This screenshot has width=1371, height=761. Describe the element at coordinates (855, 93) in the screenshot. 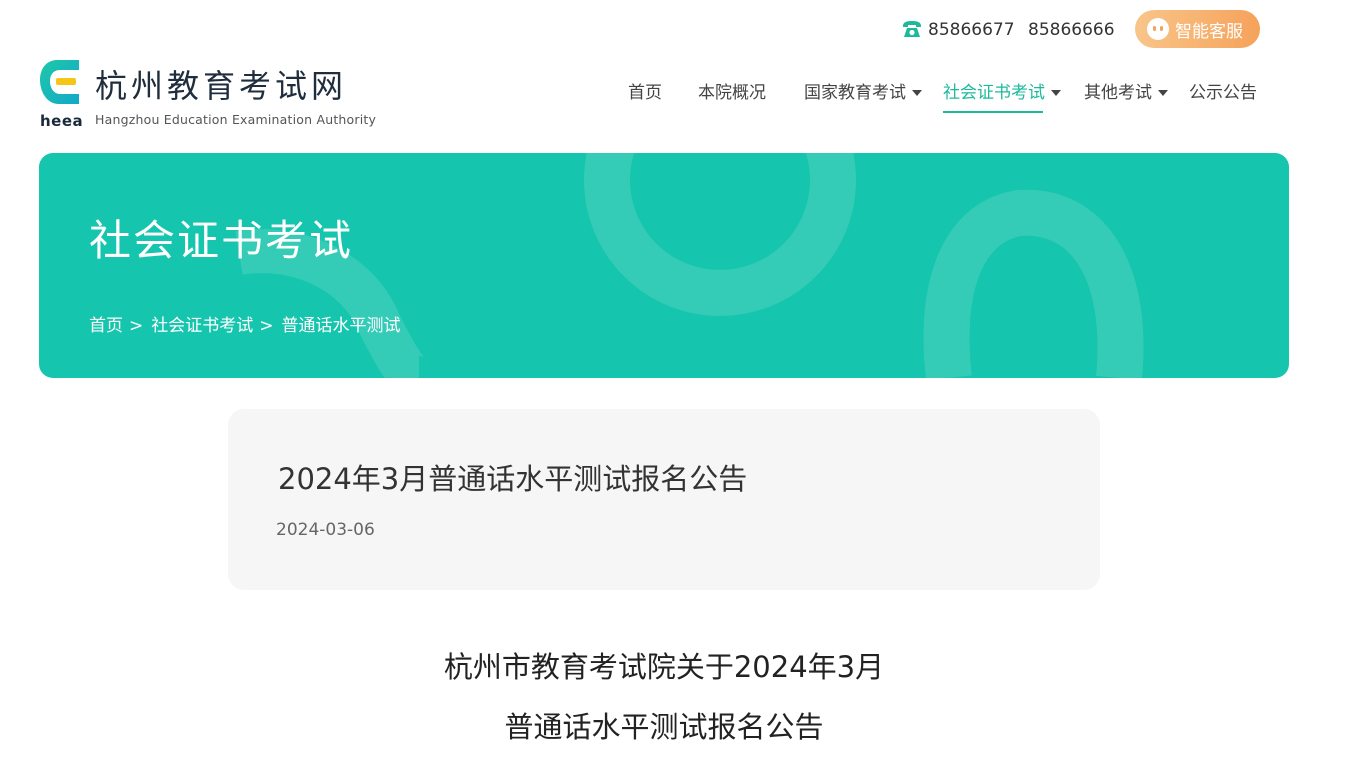

I see `nav-item-label: 国家教育考试` at that location.